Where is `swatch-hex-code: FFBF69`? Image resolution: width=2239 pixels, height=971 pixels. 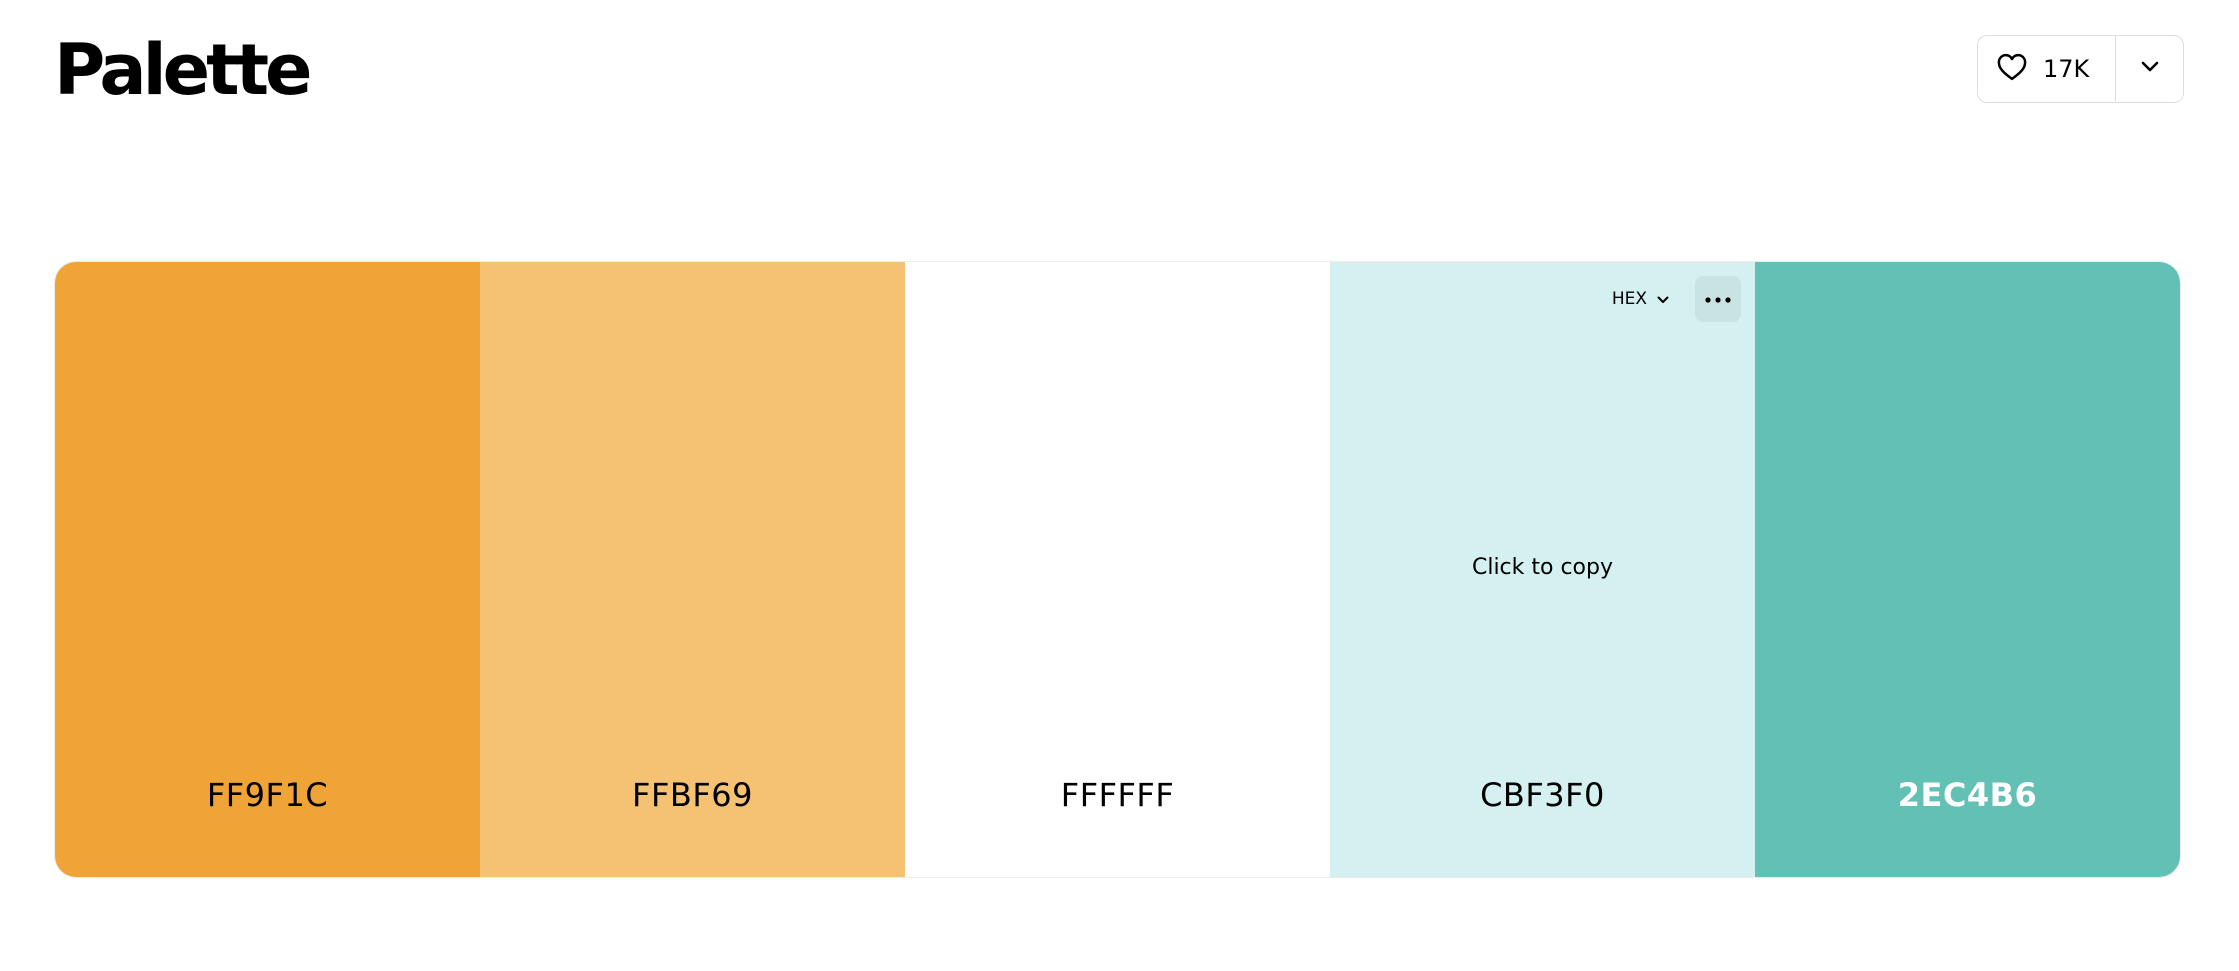 swatch-hex-code: FFBF69 is located at coordinates (692, 795).